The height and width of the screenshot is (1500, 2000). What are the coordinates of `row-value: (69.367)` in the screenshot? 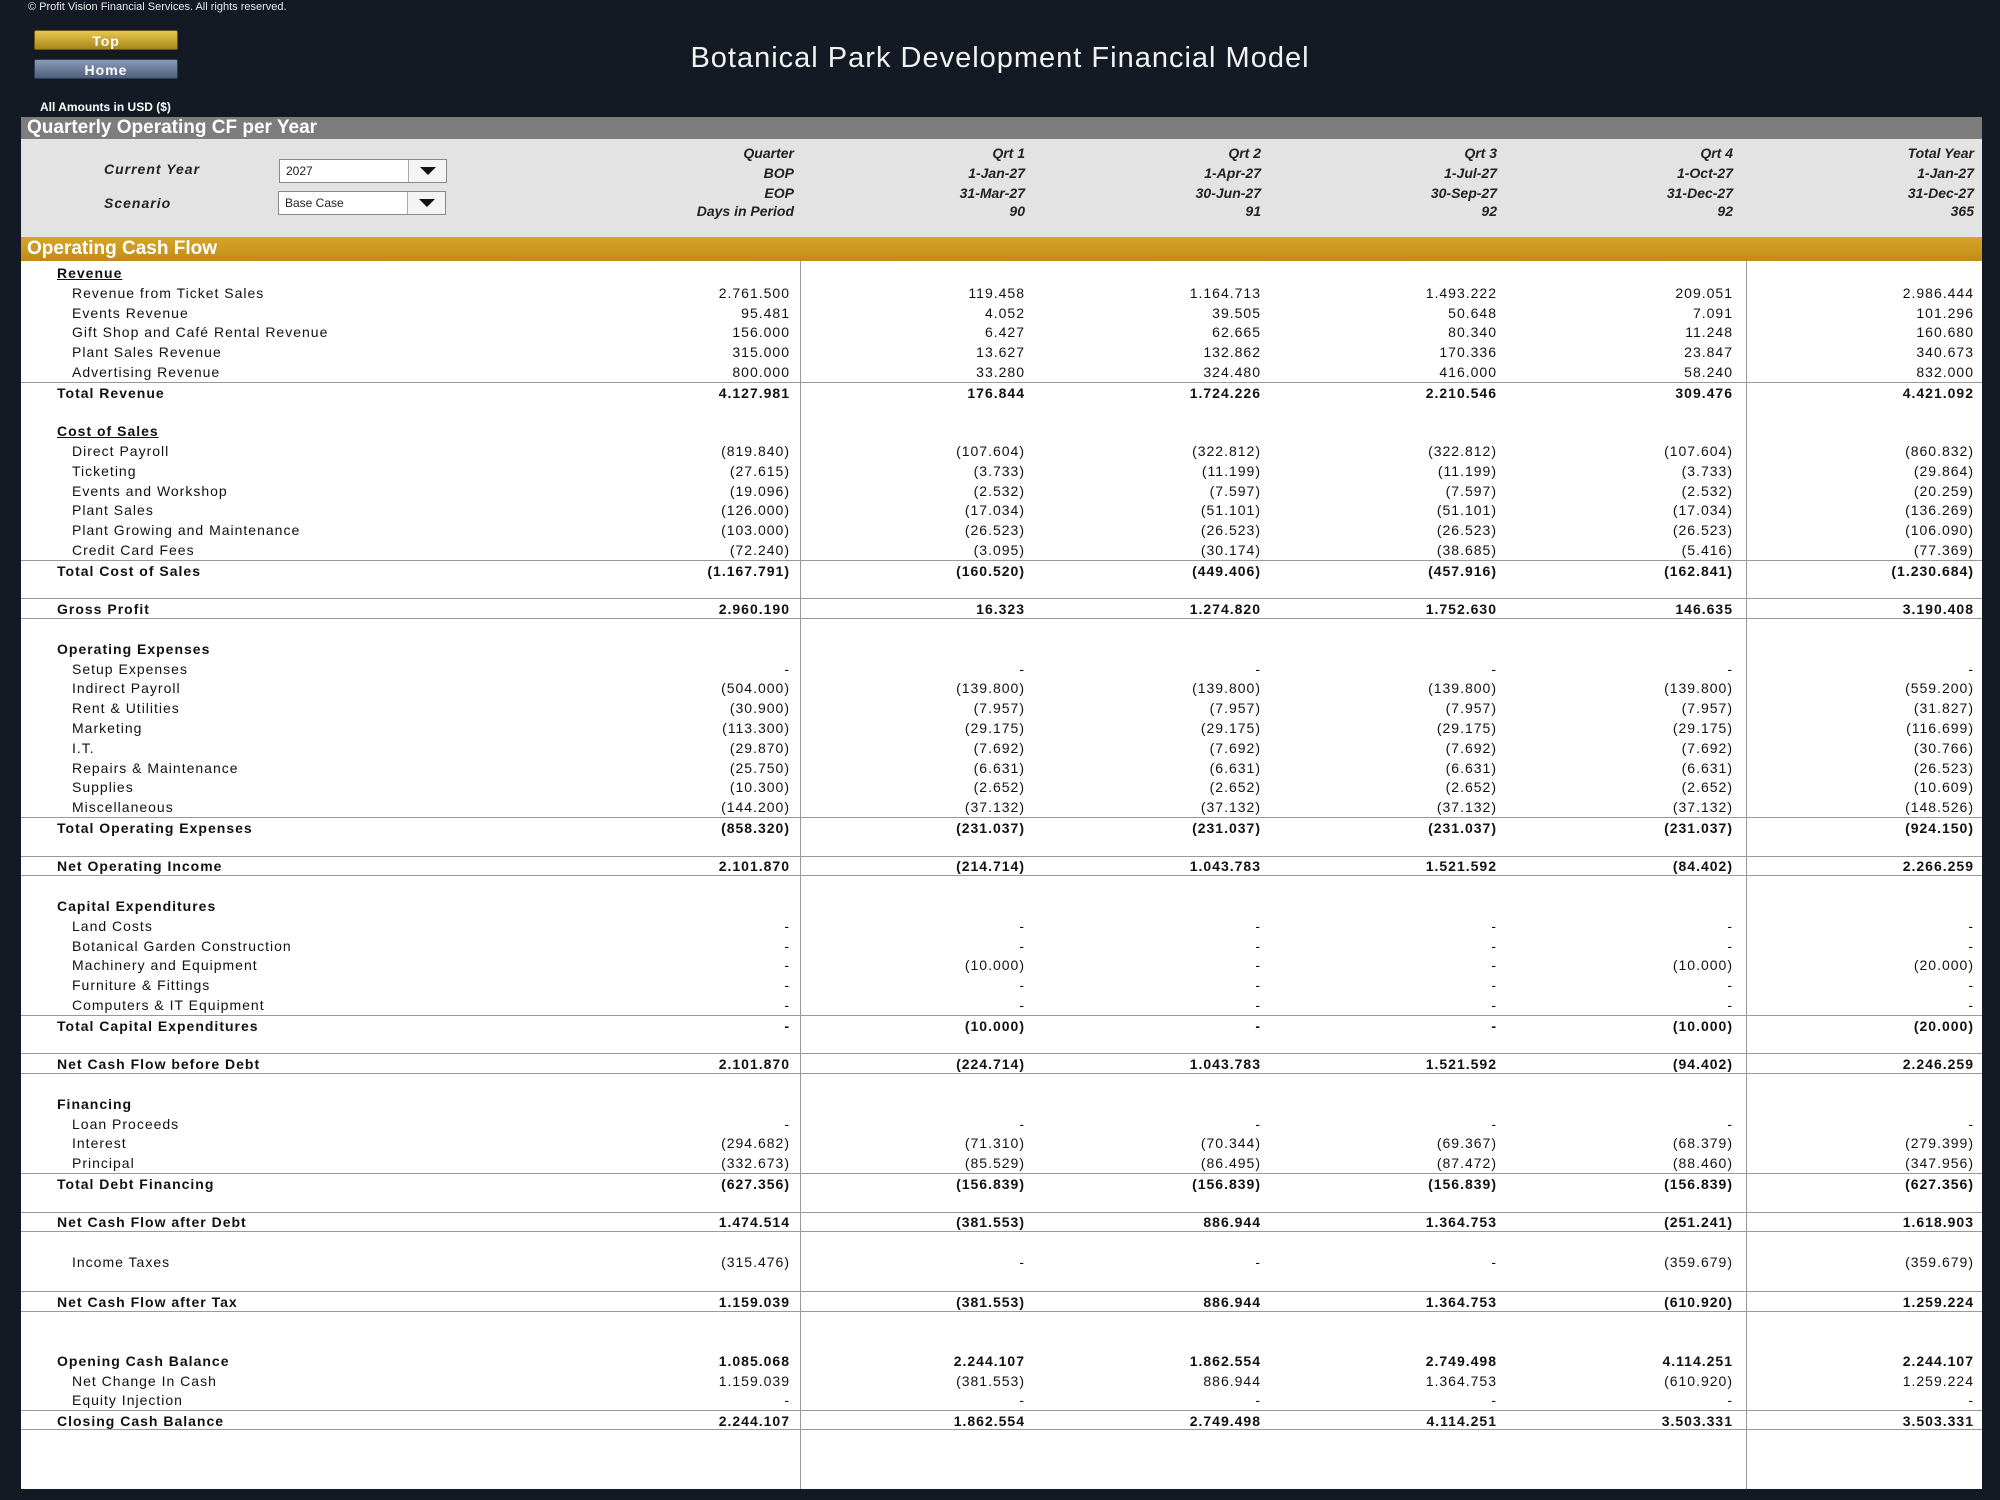 It's located at (1466, 1143).